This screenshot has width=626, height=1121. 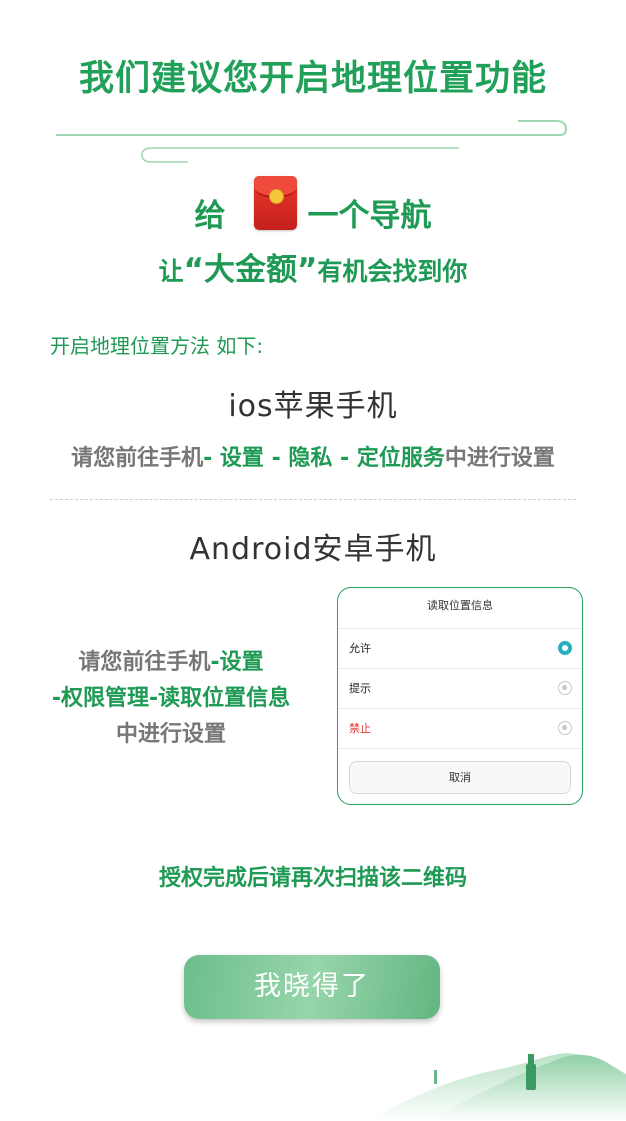 I want to click on android-instructions: 请您前往手机-设置 -权限管理-读取位置信息 中进行设置, so click(x=171, y=699).